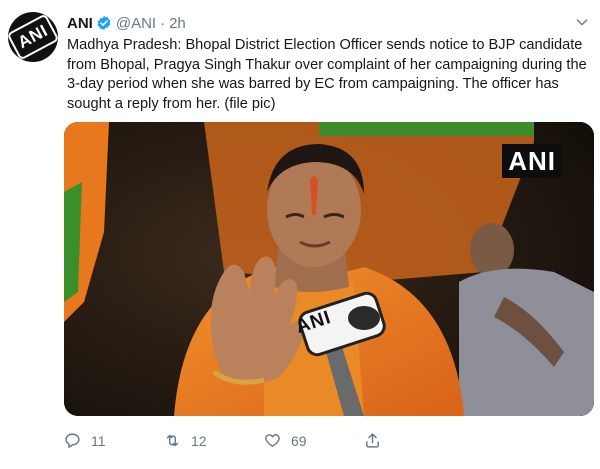 The image size is (600, 469). What do you see at coordinates (199, 440) in the screenshot?
I see `retweet-count: 12` at bounding box center [199, 440].